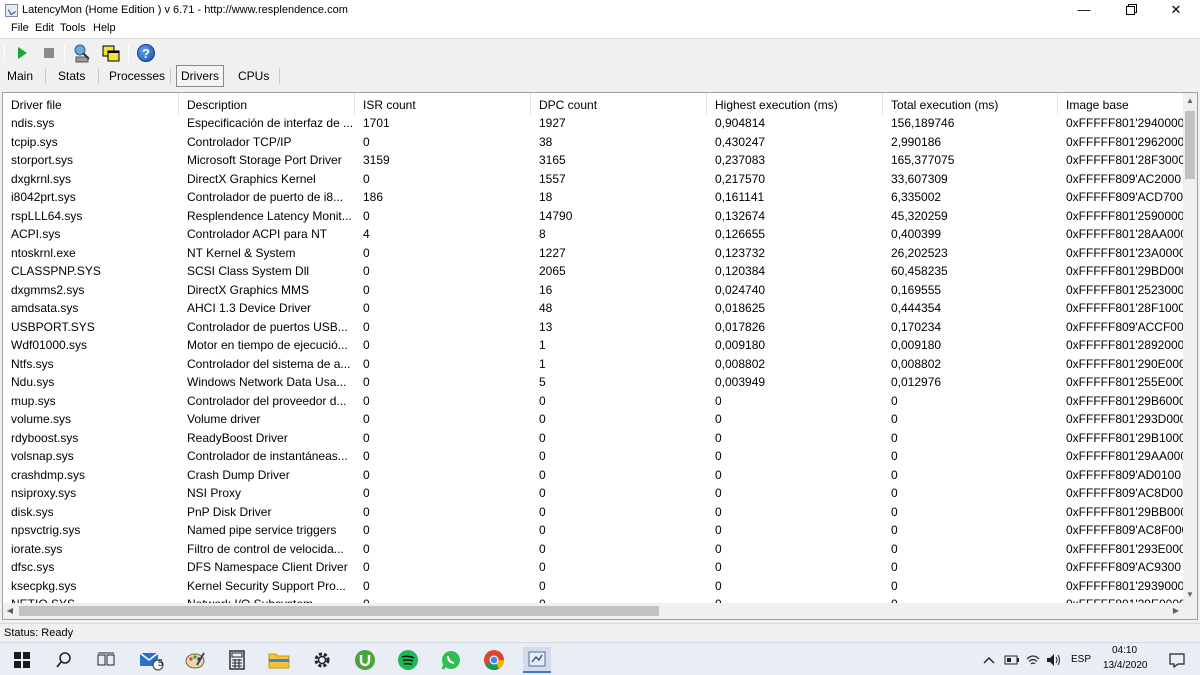  Describe the element at coordinates (537, 660) in the screenshot. I see `latencymon-taskbar-button` at that location.